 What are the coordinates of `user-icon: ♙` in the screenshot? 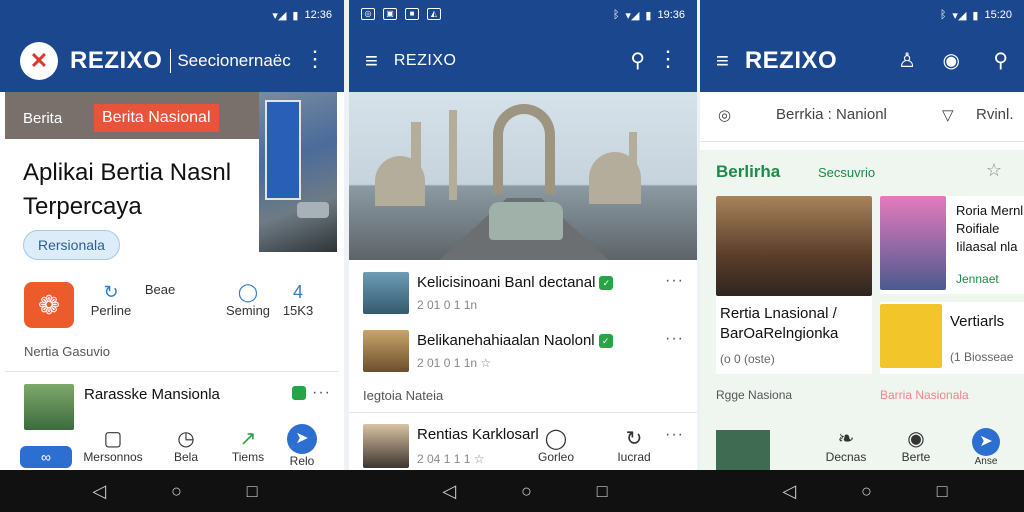 It's located at (907, 60).